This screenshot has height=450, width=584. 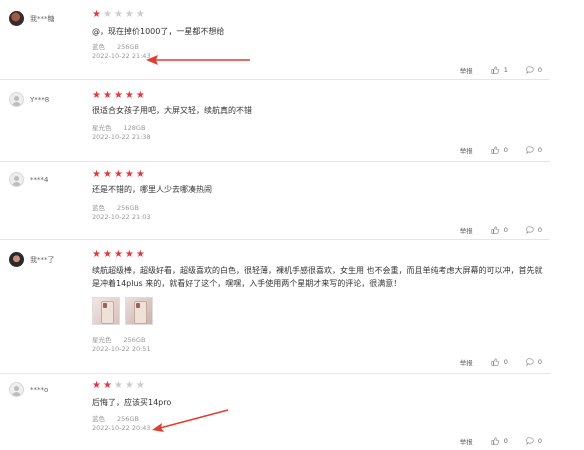 I want to click on reviewer-name: 我***糖, so click(x=42, y=19).